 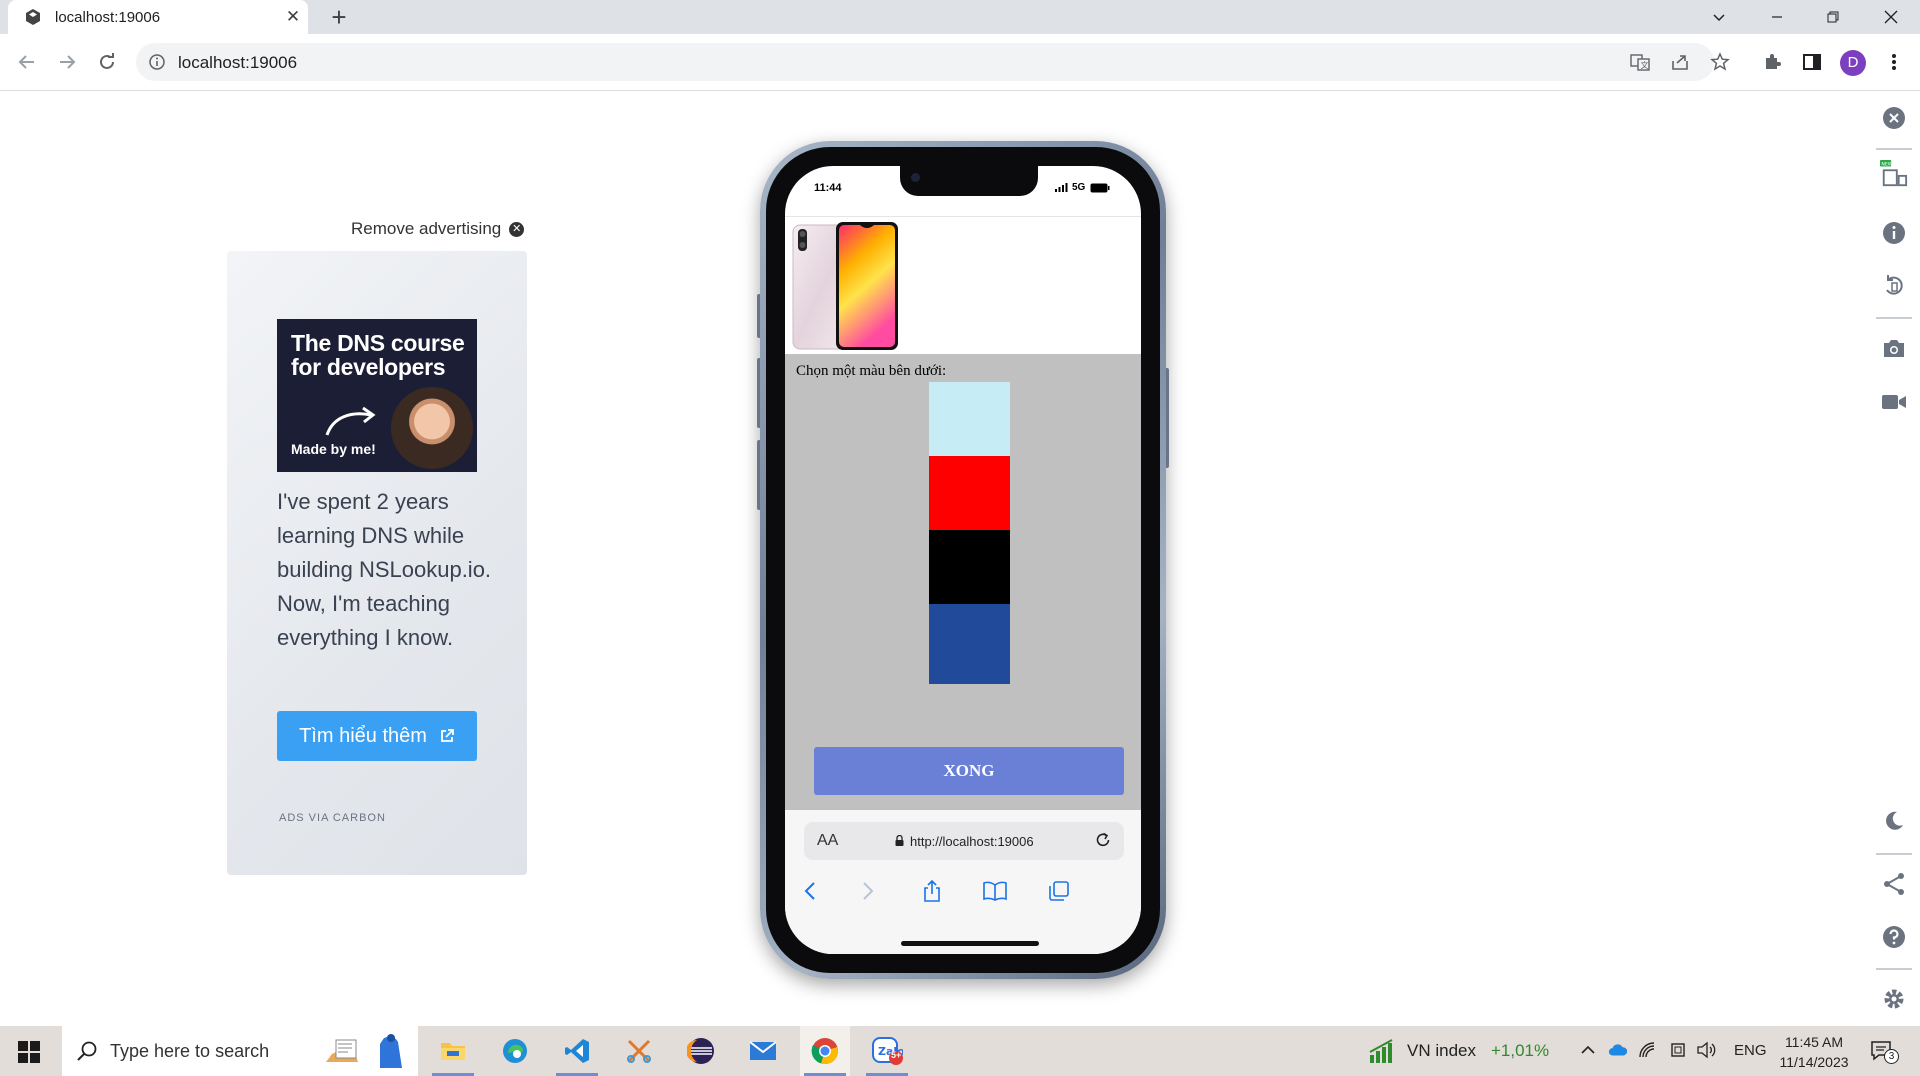 I want to click on signal-bars-icon, so click(x=1061, y=187).